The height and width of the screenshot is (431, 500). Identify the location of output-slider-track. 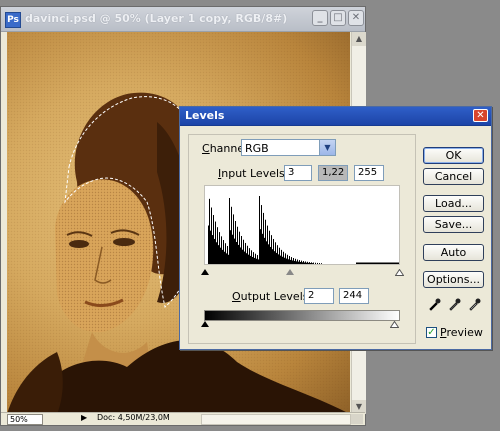
(300, 324).